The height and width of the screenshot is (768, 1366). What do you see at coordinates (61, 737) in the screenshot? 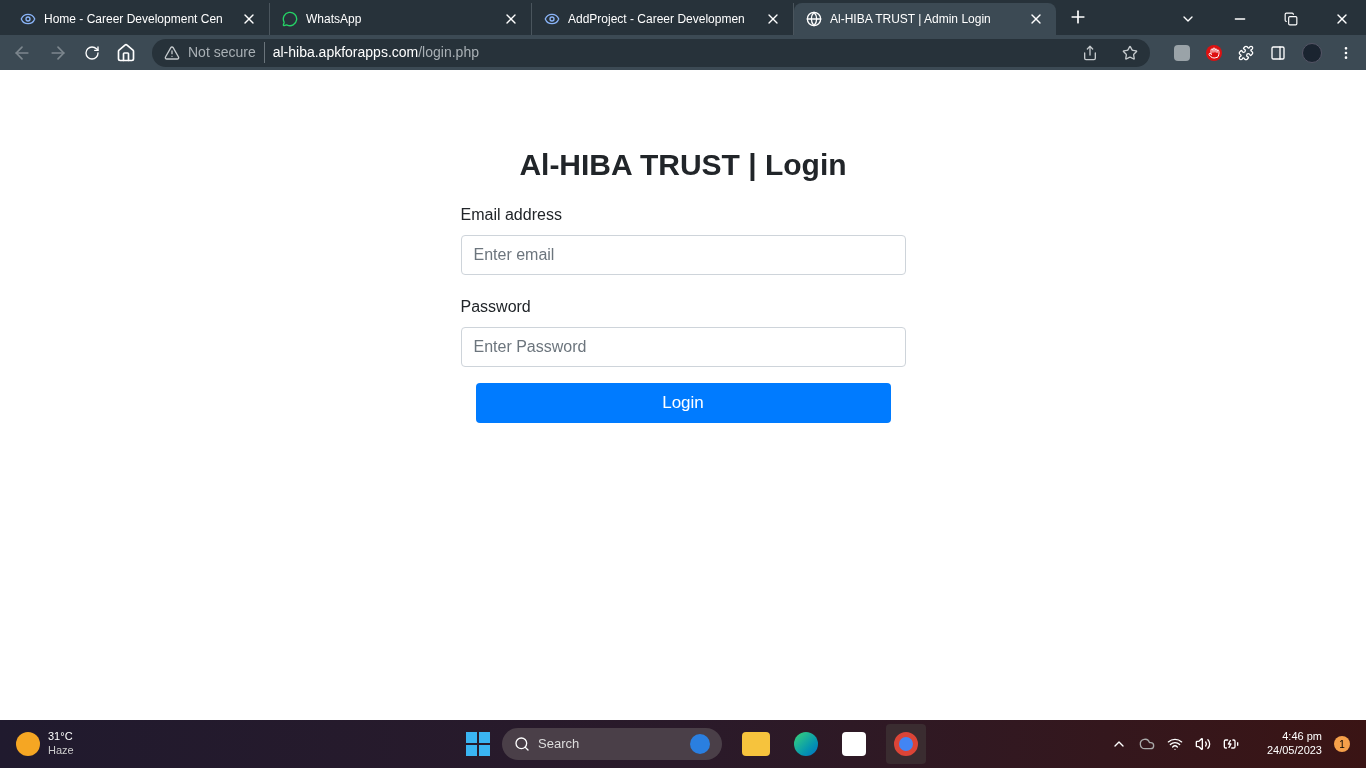
I see `temperature-text: 31°C` at bounding box center [61, 737].